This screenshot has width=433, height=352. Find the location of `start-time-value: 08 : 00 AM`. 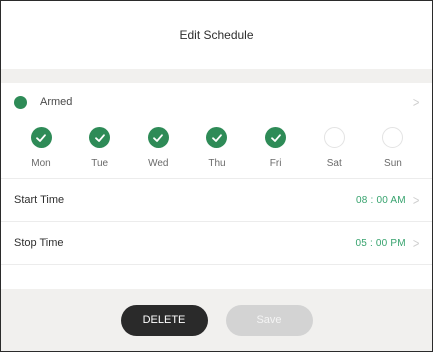

start-time-value: 08 : 00 AM is located at coordinates (381, 200).